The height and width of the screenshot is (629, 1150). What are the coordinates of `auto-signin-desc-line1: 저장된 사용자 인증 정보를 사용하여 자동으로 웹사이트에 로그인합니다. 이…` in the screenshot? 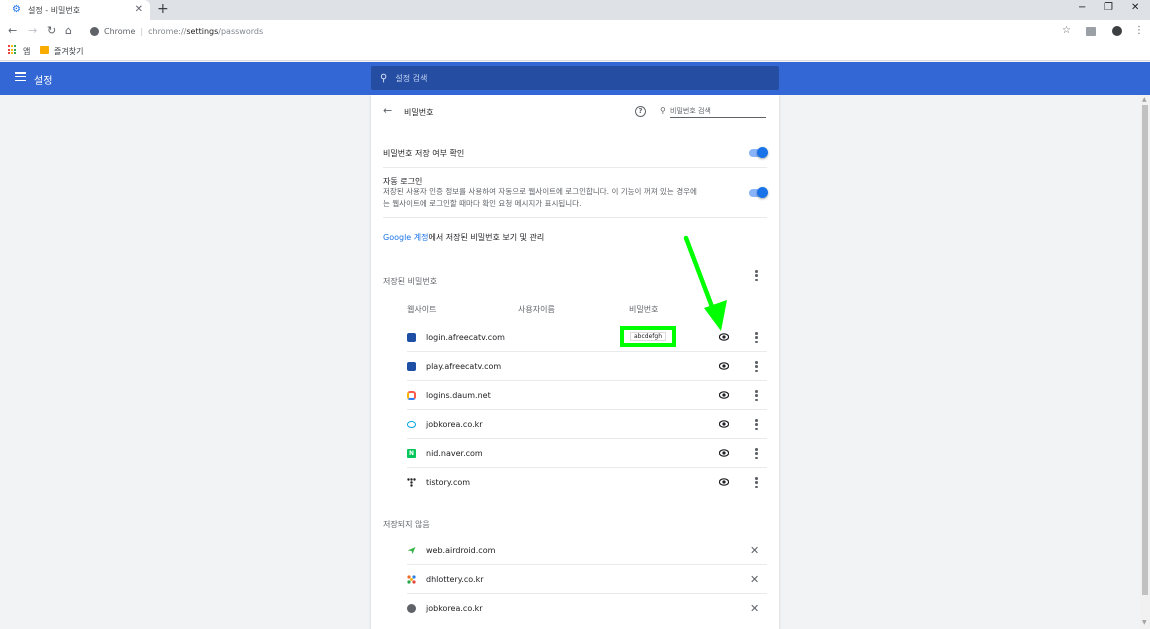 It's located at (540, 191).